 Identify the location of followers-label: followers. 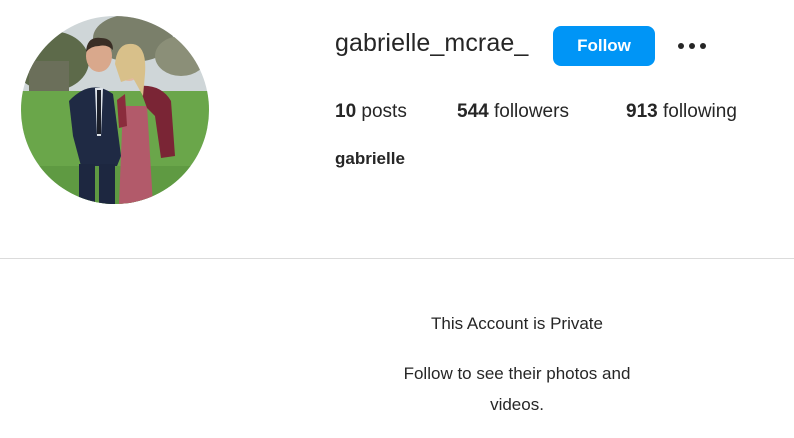
(528, 111).